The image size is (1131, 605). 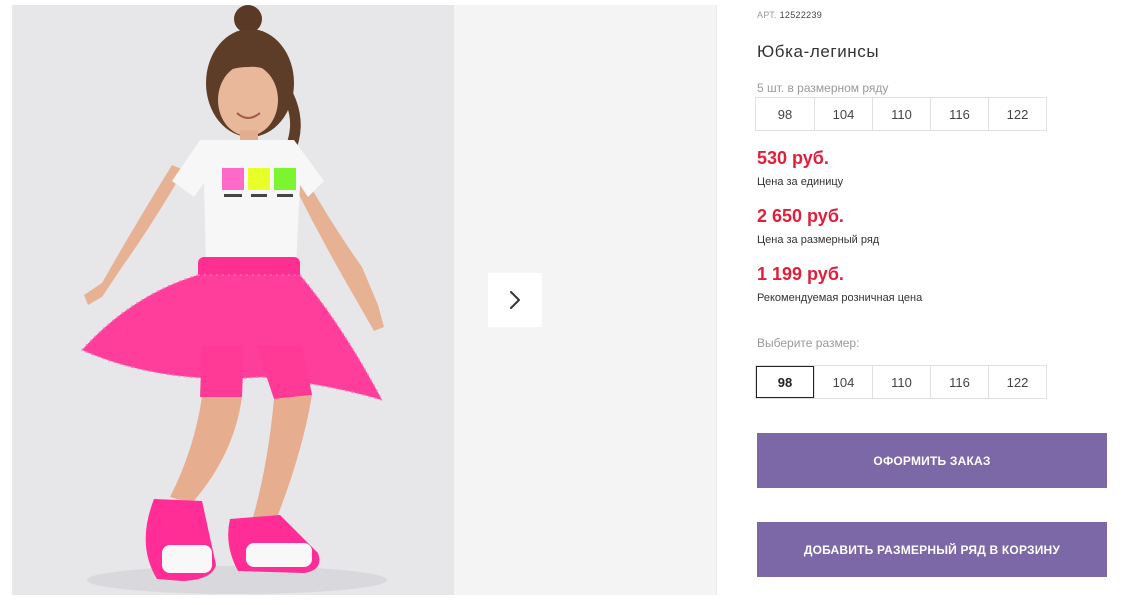 I want to click on chevron-right-icon, so click(x=515, y=300).